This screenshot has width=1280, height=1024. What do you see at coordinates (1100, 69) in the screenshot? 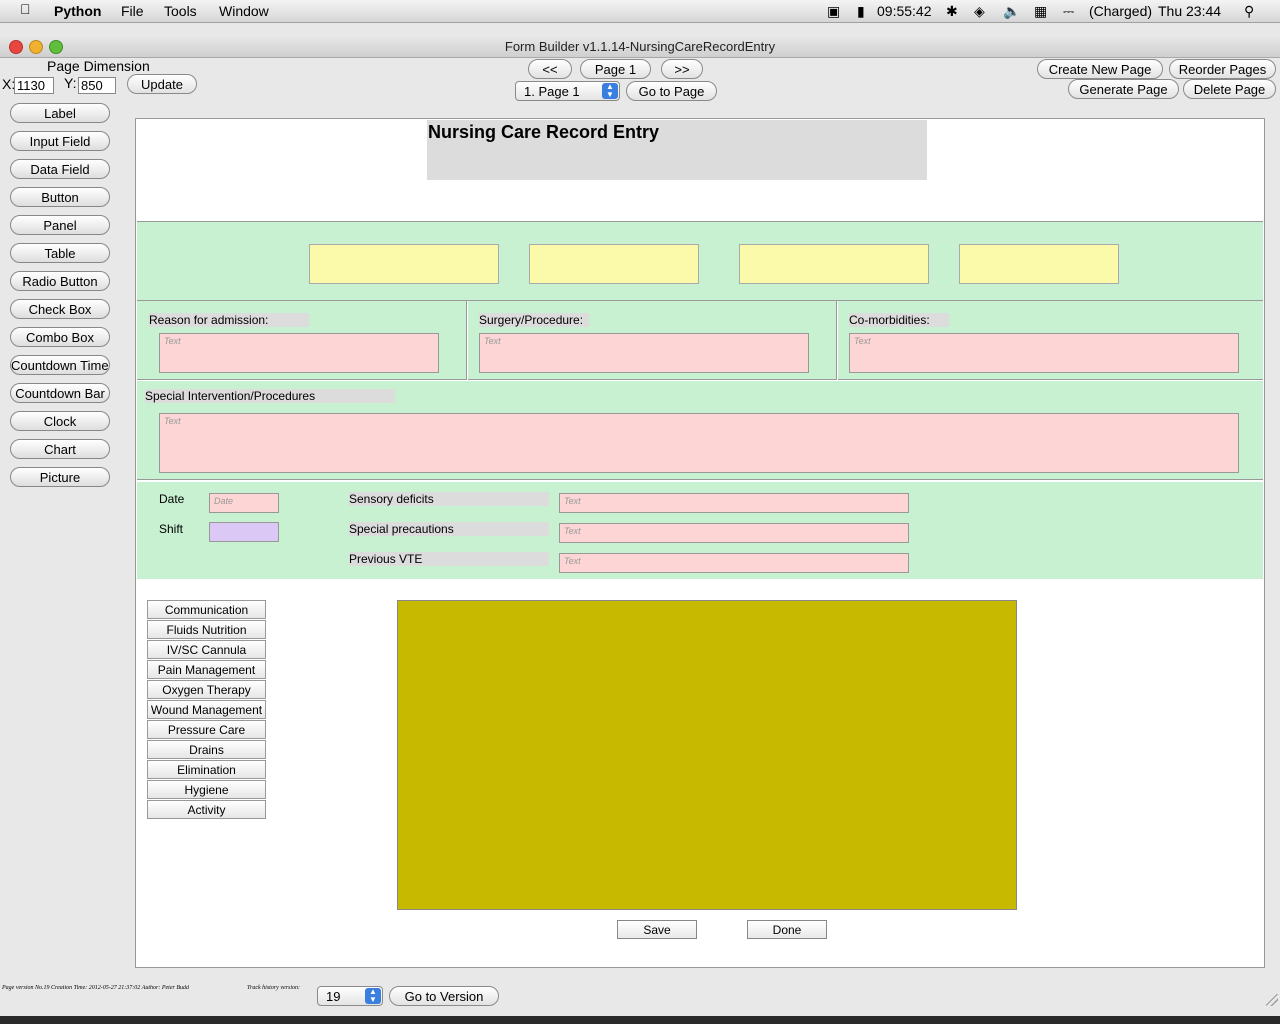
I see `create-new-page-button: Create New Page` at bounding box center [1100, 69].